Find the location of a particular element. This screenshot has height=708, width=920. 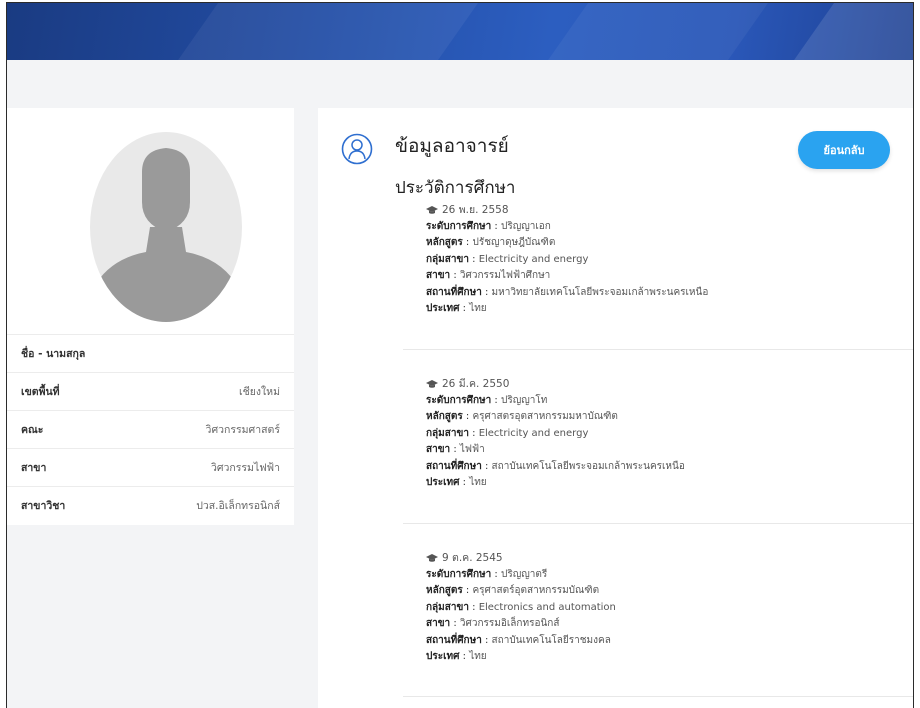

department-label: สาขา is located at coordinates (34, 468).